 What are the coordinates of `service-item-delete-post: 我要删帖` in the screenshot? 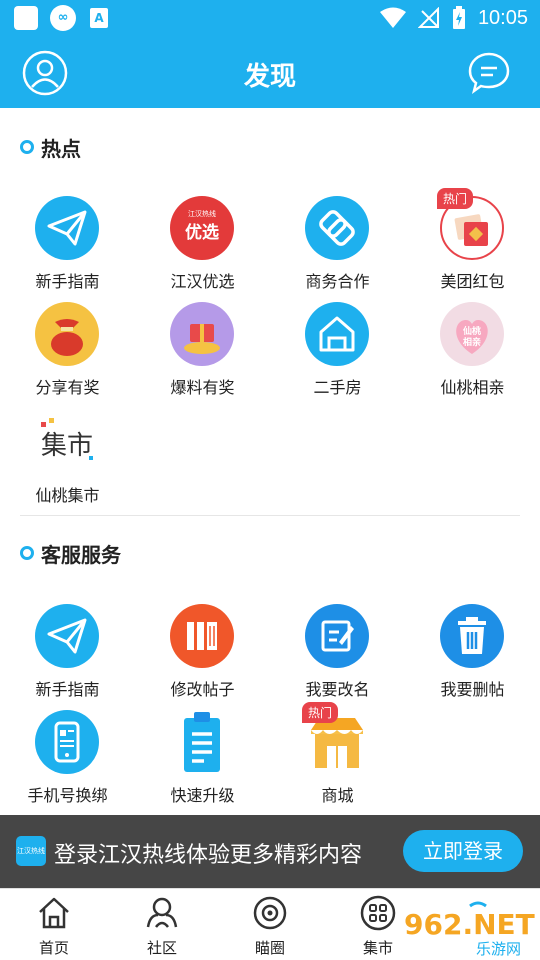 It's located at (472, 654).